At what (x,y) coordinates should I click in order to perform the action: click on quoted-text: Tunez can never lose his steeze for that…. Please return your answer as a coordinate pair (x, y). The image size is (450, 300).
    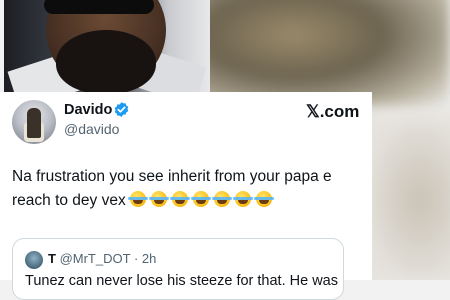
    Looking at the image, I should click on (181, 281).